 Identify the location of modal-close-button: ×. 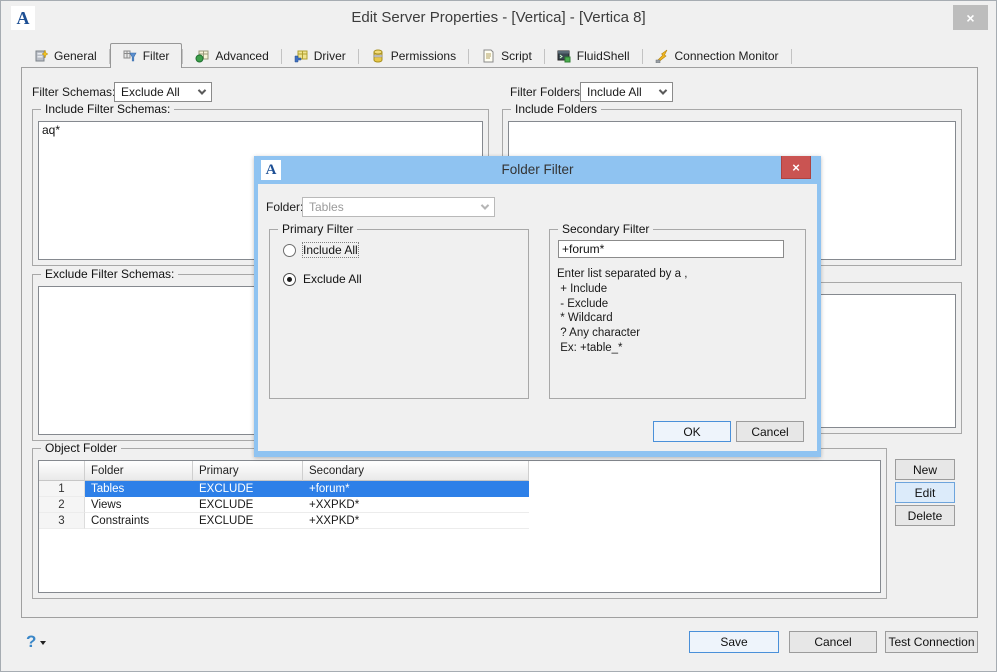
(796, 167).